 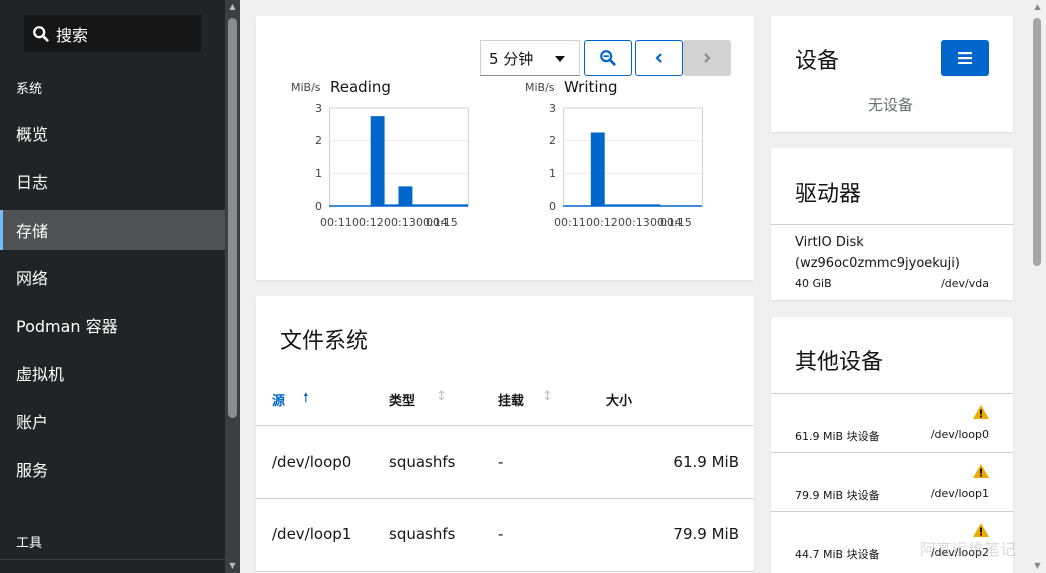 I want to click on writing-xtick-4: 00:15, so click(x=676, y=222).